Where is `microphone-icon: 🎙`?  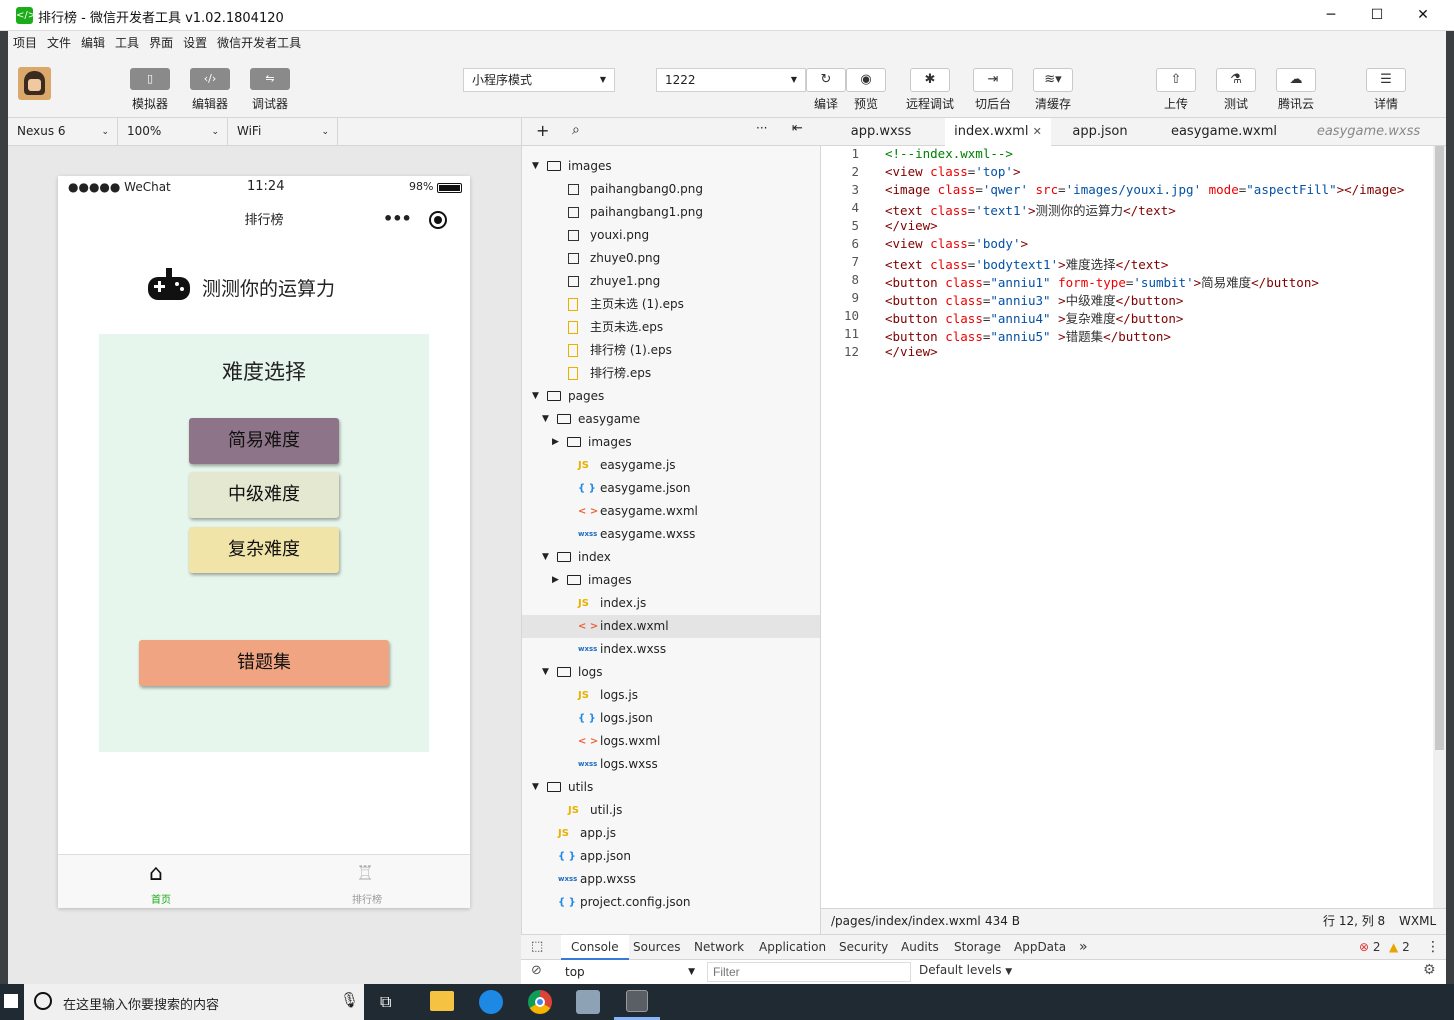 microphone-icon: 🎙 is located at coordinates (349, 1000).